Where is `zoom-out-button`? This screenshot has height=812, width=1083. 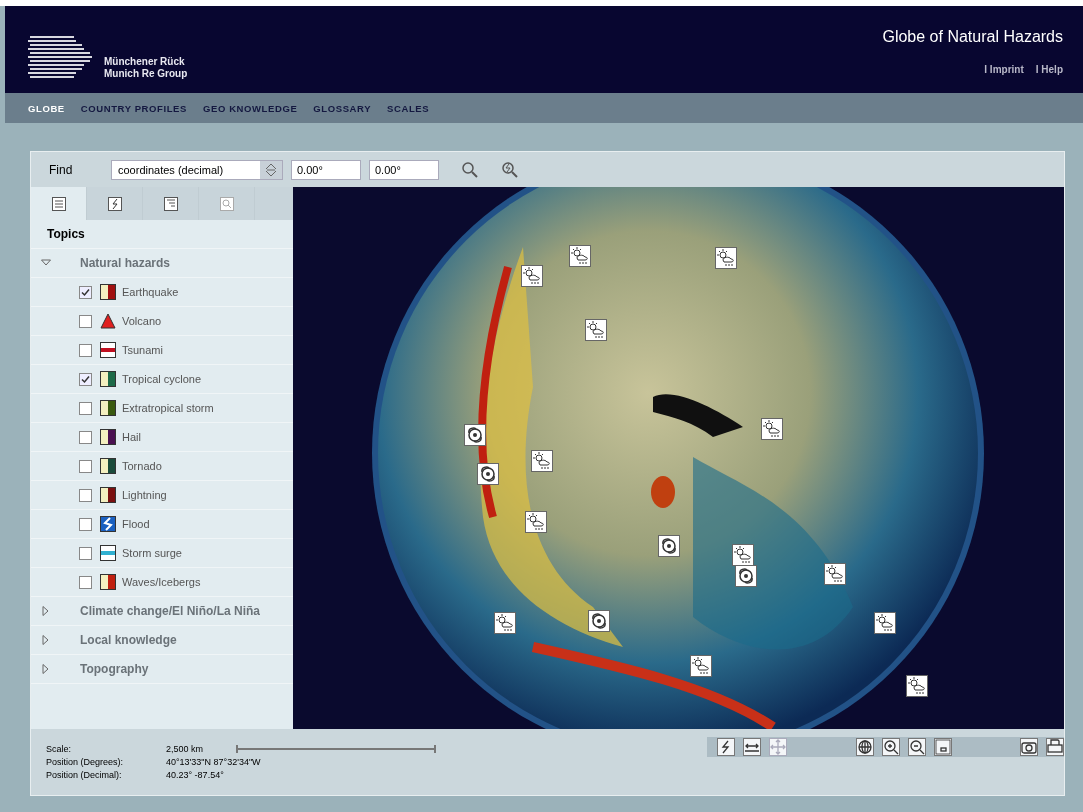 zoom-out-button is located at coordinates (916, 747).